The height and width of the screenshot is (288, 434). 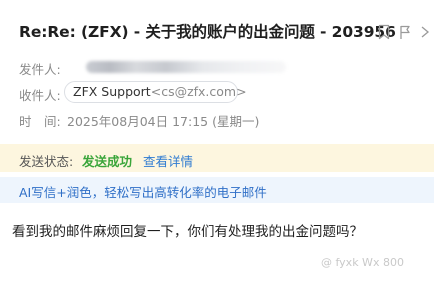 I want to click on recipient-name: ZFX Support, so click(x=112, y=91).